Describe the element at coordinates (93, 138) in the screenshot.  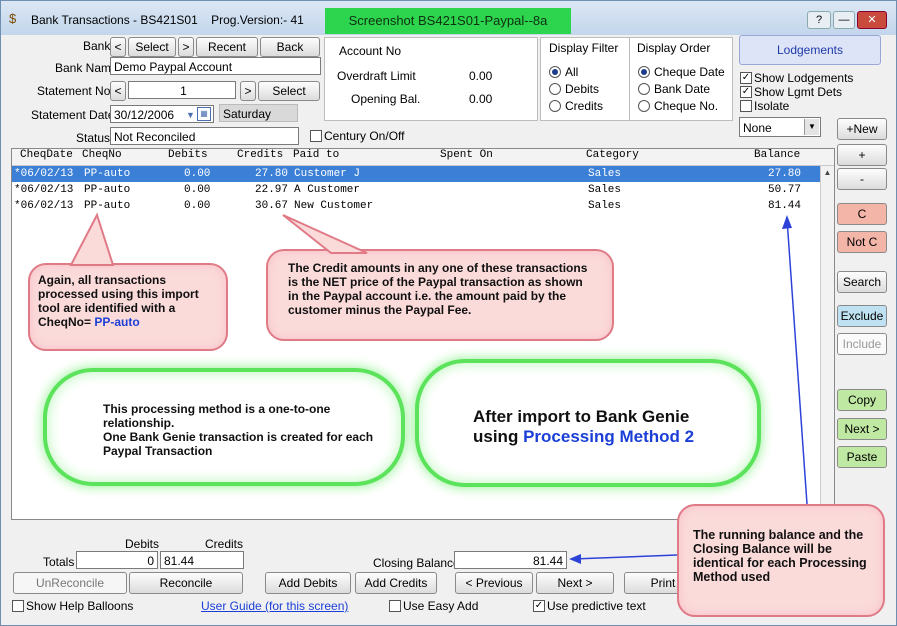
I see `status-label: Status` at that location.